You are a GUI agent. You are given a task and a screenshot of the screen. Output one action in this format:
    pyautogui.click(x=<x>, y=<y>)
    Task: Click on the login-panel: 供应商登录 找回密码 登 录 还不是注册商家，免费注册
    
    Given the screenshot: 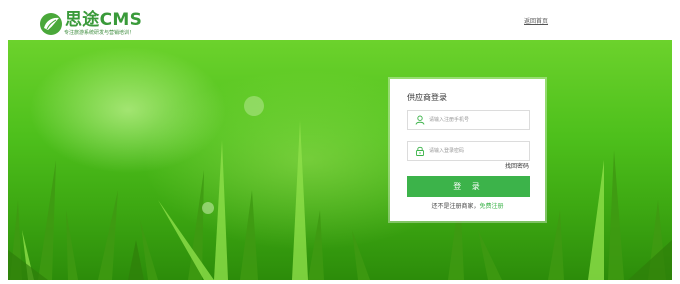 What is the action you would take?
    pyautogui.click(x=467, y=150)
    